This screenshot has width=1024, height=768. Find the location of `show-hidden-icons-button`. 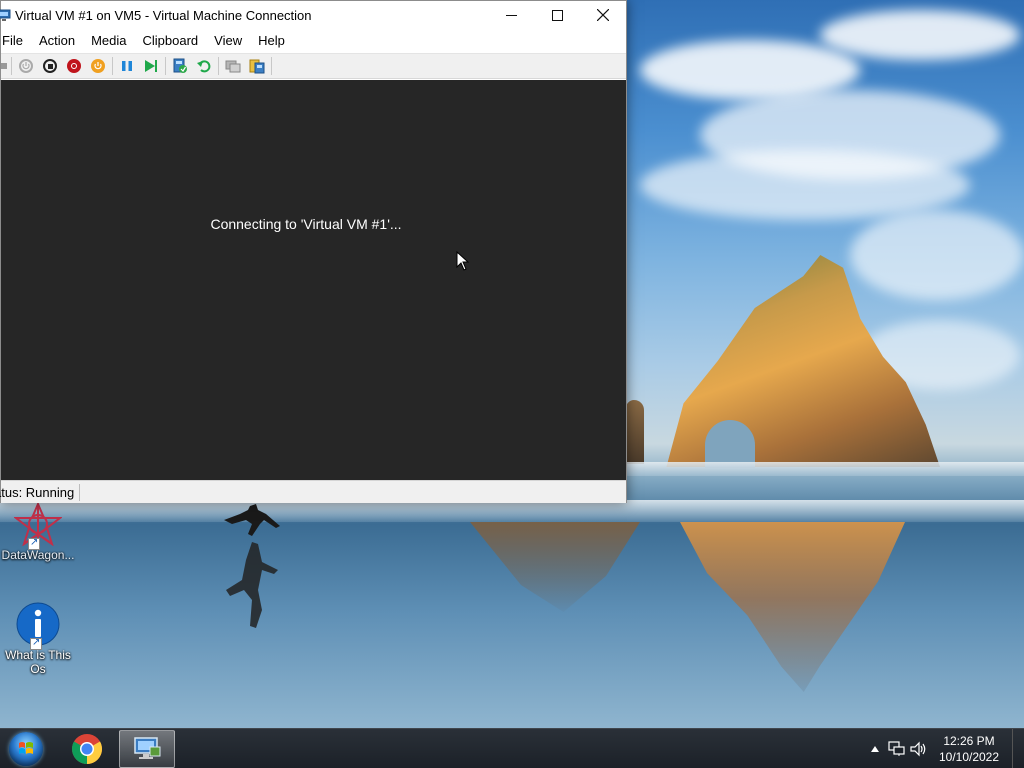

show-hidden-icons-button is located at coordinates (875, 748).